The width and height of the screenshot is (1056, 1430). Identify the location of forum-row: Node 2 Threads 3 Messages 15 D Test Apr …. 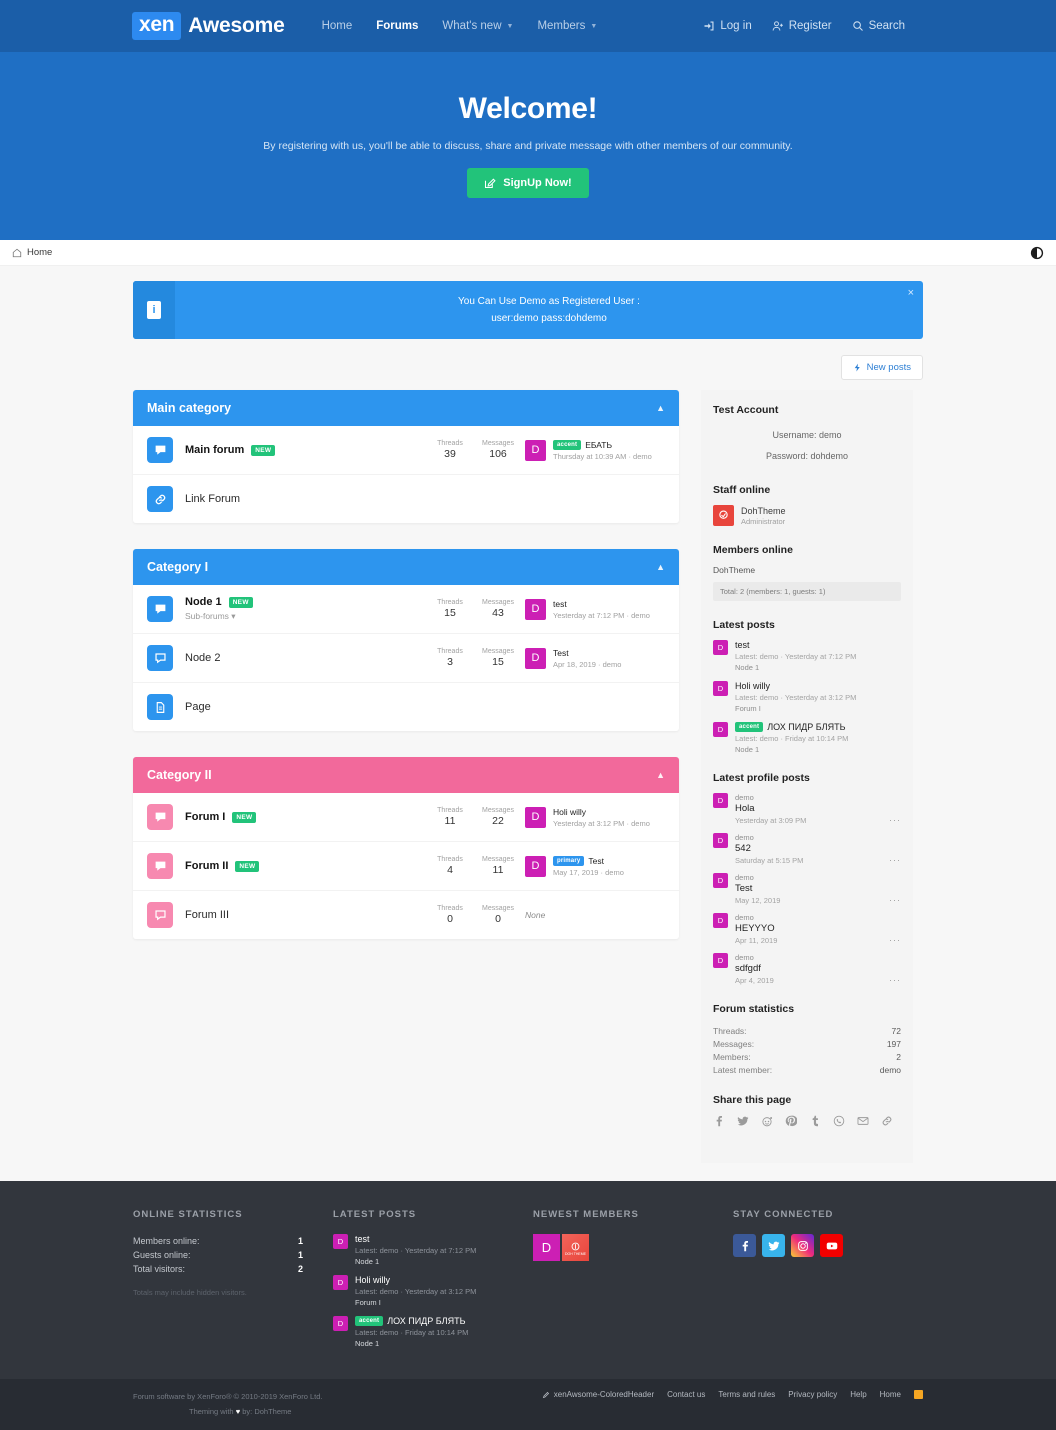
(406, 658).